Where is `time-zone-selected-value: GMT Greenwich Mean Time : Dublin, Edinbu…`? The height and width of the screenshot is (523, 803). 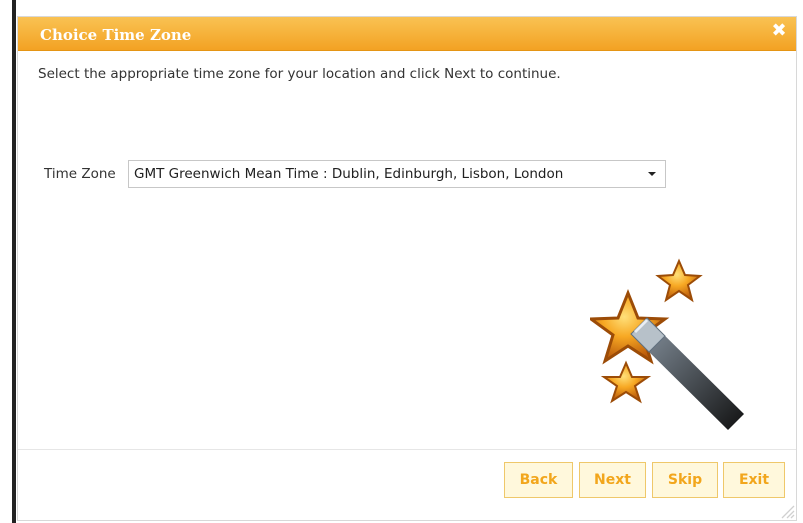
time-zone-selected-value: GMT Greenwich Mean Time : Dublin, Edinbu… is located at coordinates (349, 174).